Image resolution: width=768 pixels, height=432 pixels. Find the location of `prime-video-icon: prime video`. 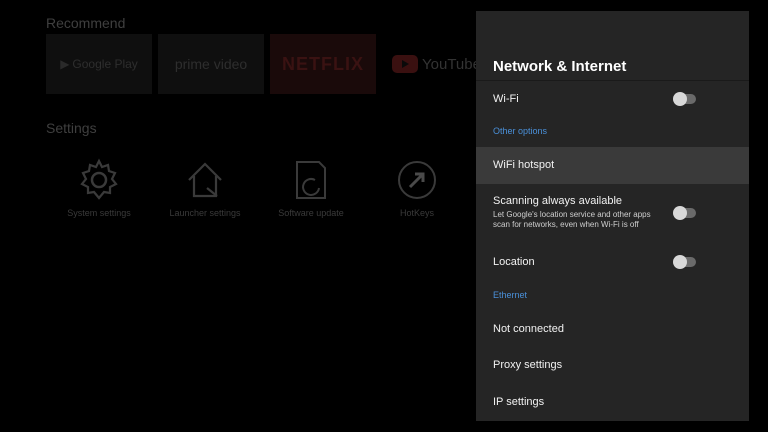

prime-video-icon: prime video is located at coordinates (211, 64).